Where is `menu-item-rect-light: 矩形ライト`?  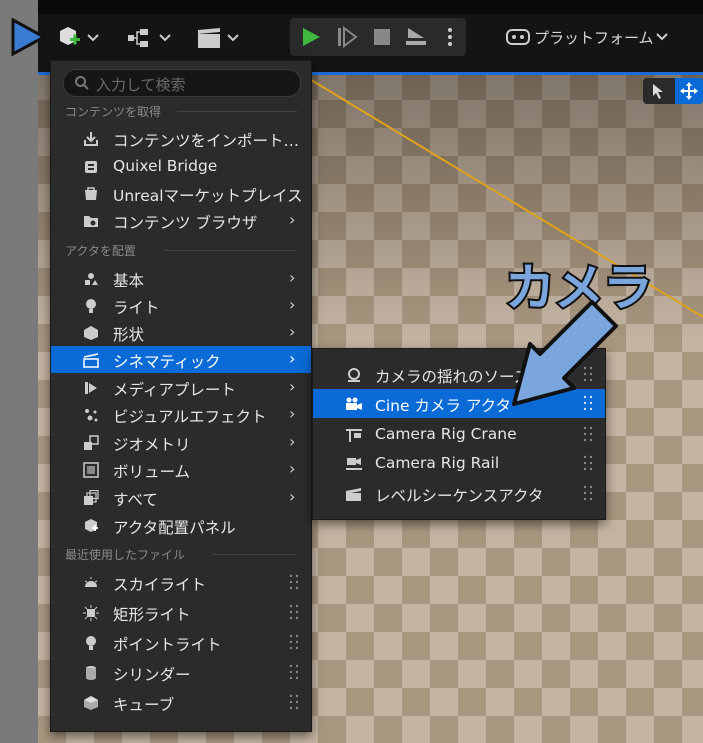 menu-item-rect-light: 矩形ライト is located at coordinates (181, 612).